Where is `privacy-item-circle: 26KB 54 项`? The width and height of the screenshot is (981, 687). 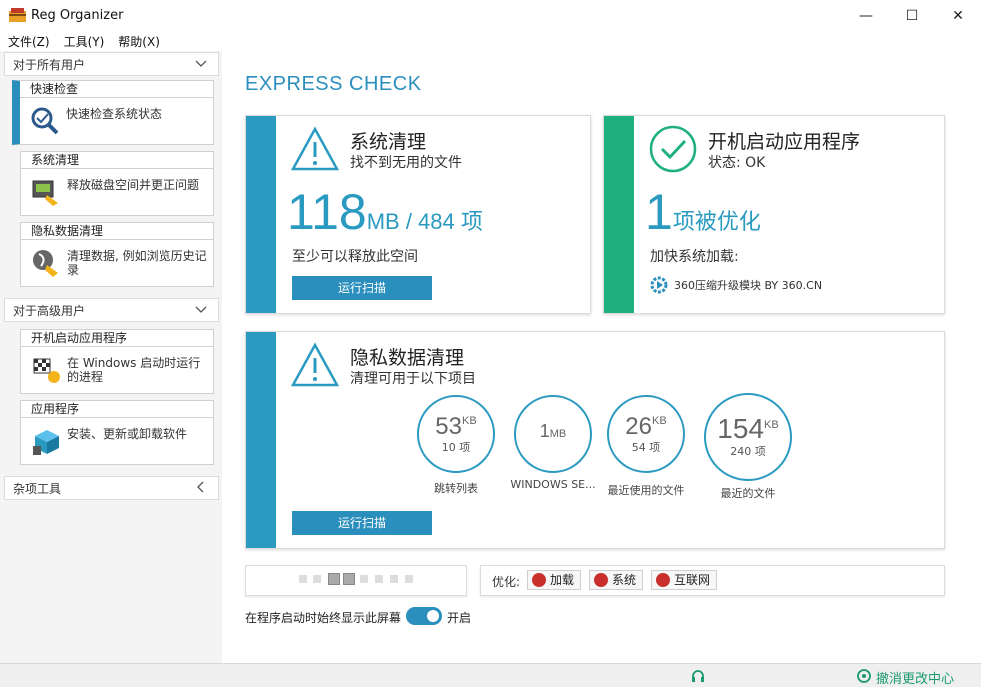
privacy-item-circle: 26KB 54 项 is located at coordinates (646, 434).